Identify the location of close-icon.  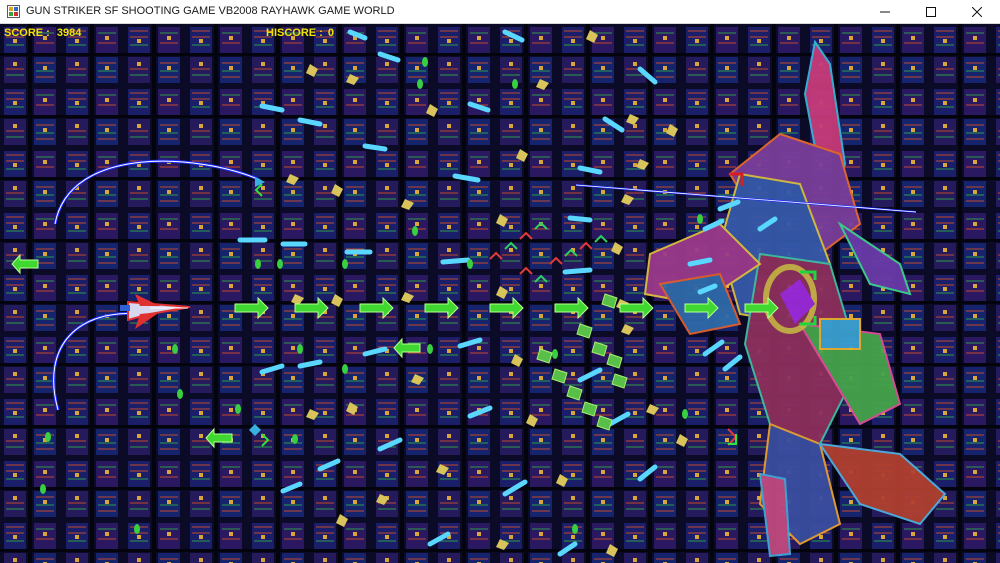
(977, 12).